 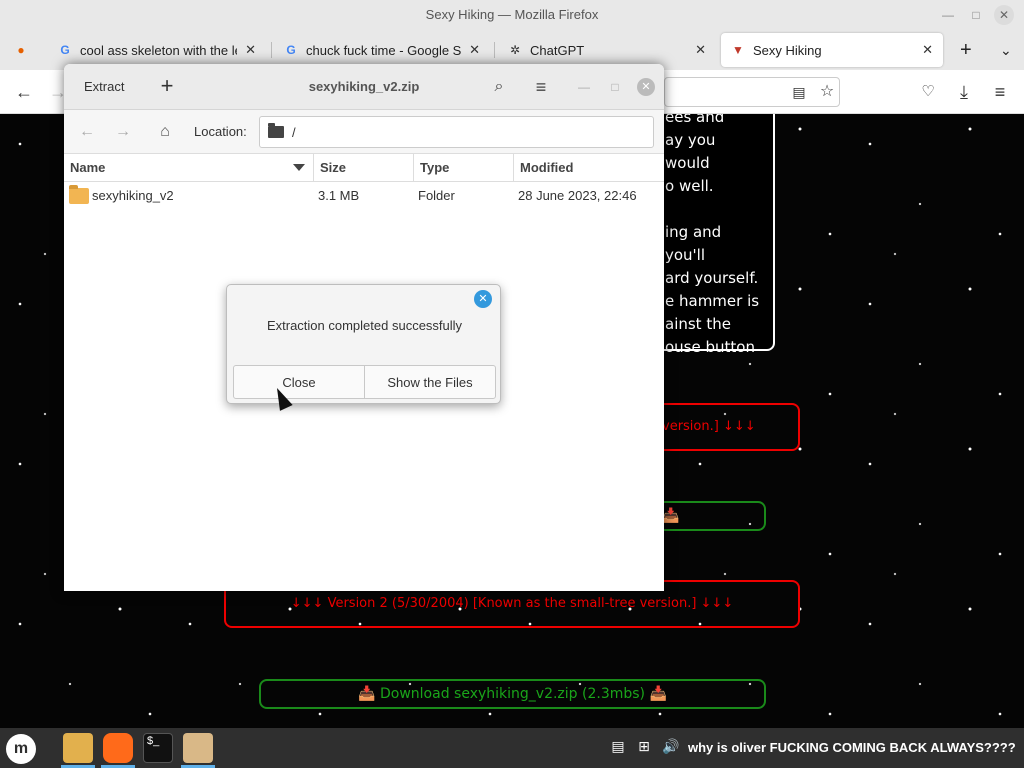 What do you see at coordinates (436, 195) in the screenshot?
I see `row-type: Folder` at bounding box center [436, 195].